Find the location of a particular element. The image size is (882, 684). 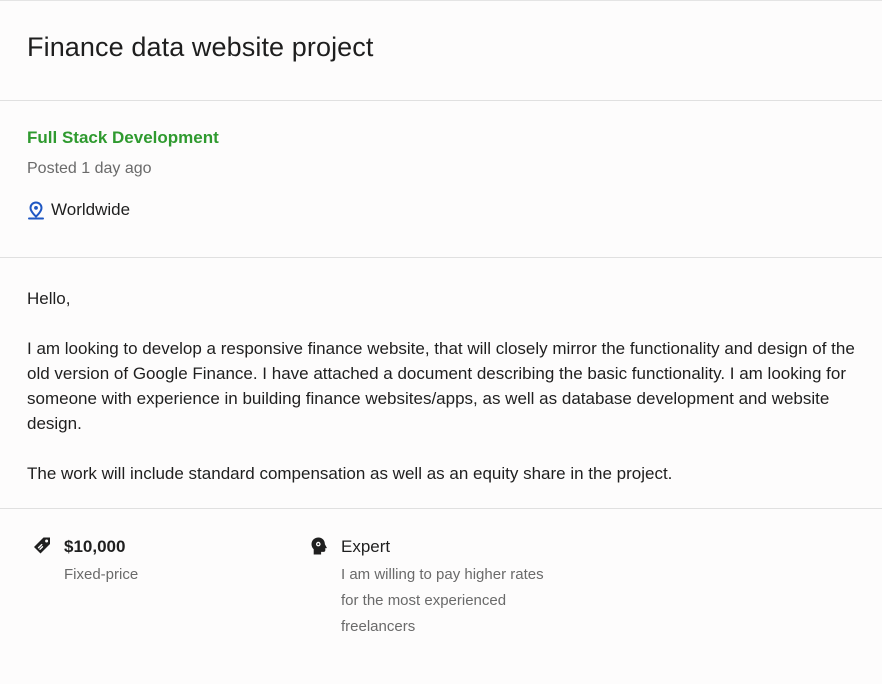

category-link: Full Stack Development is located at coordinates (123, 138).